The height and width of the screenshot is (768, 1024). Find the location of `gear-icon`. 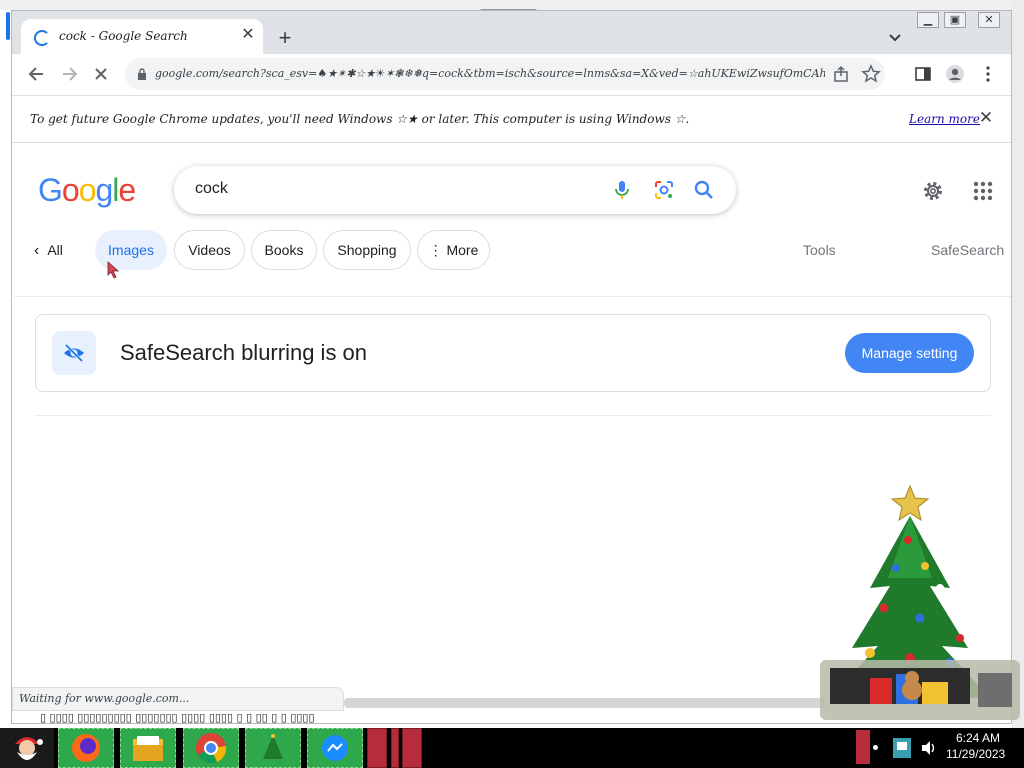

gear-icon is located at coordinates (933, 191).